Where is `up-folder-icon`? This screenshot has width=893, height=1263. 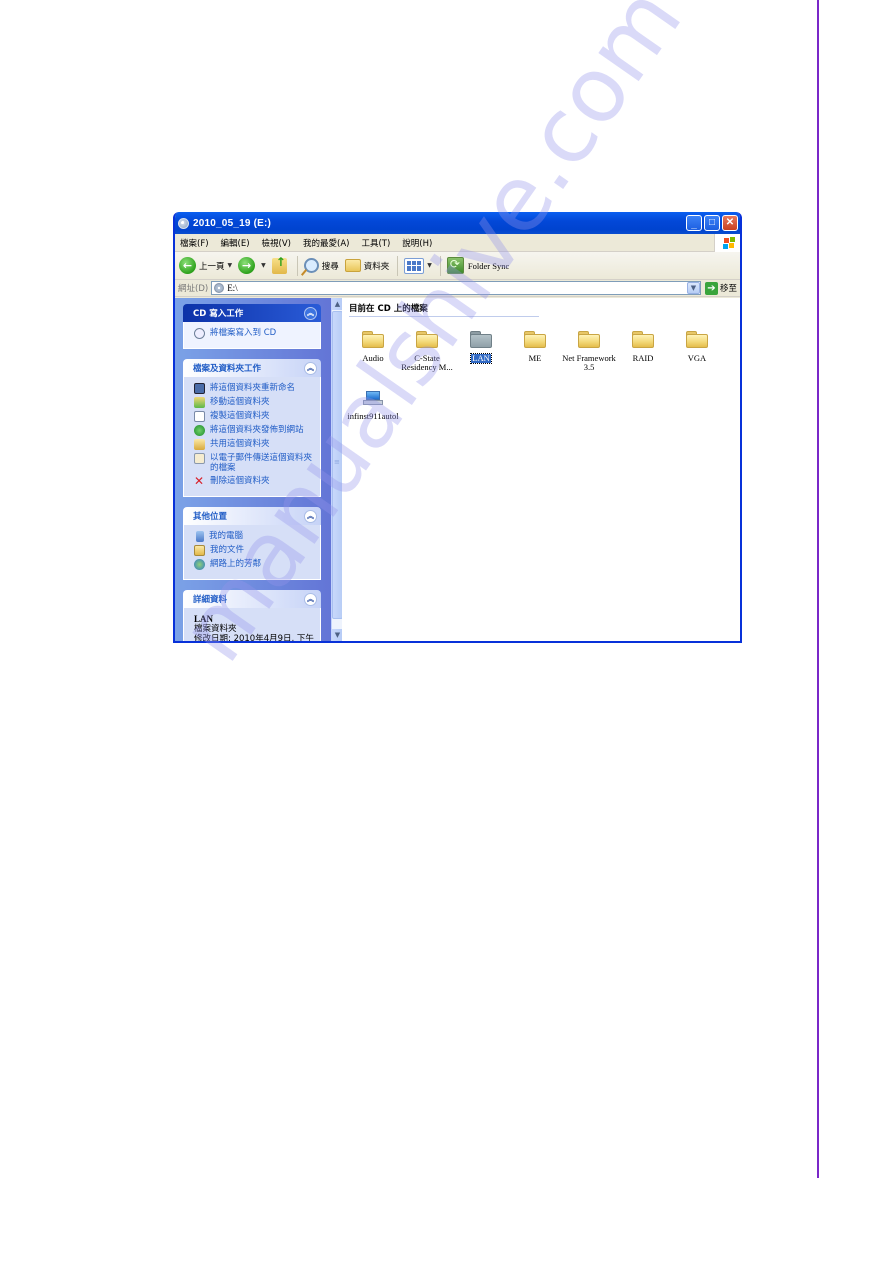
up-folder-icon is located at coordinates (279, 264).